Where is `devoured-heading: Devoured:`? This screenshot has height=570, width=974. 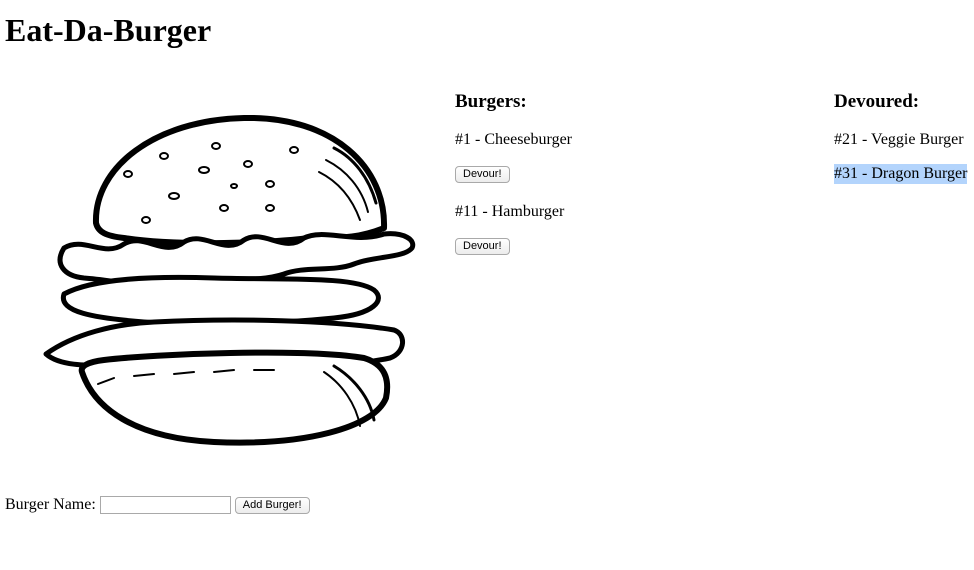 devoured-heading: Devoured: is located at coordinates (877, 101).